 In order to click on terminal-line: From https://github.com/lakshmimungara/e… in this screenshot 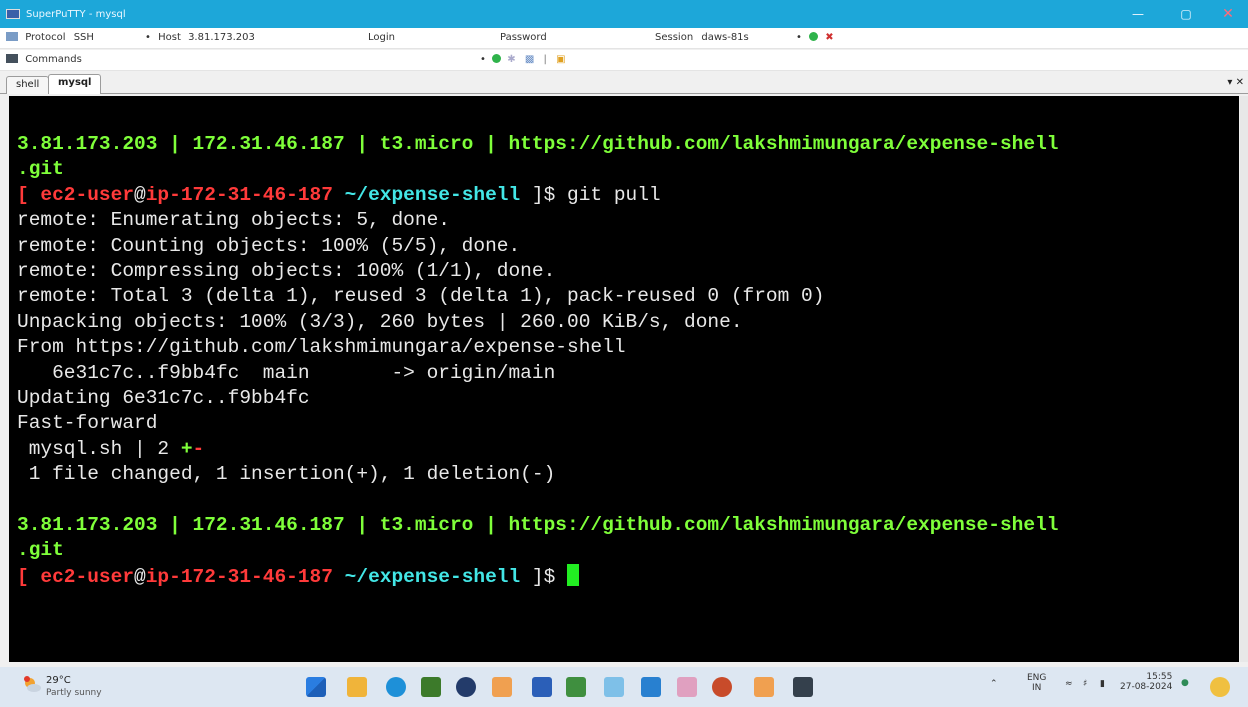, I will do `click(628, 347)`.